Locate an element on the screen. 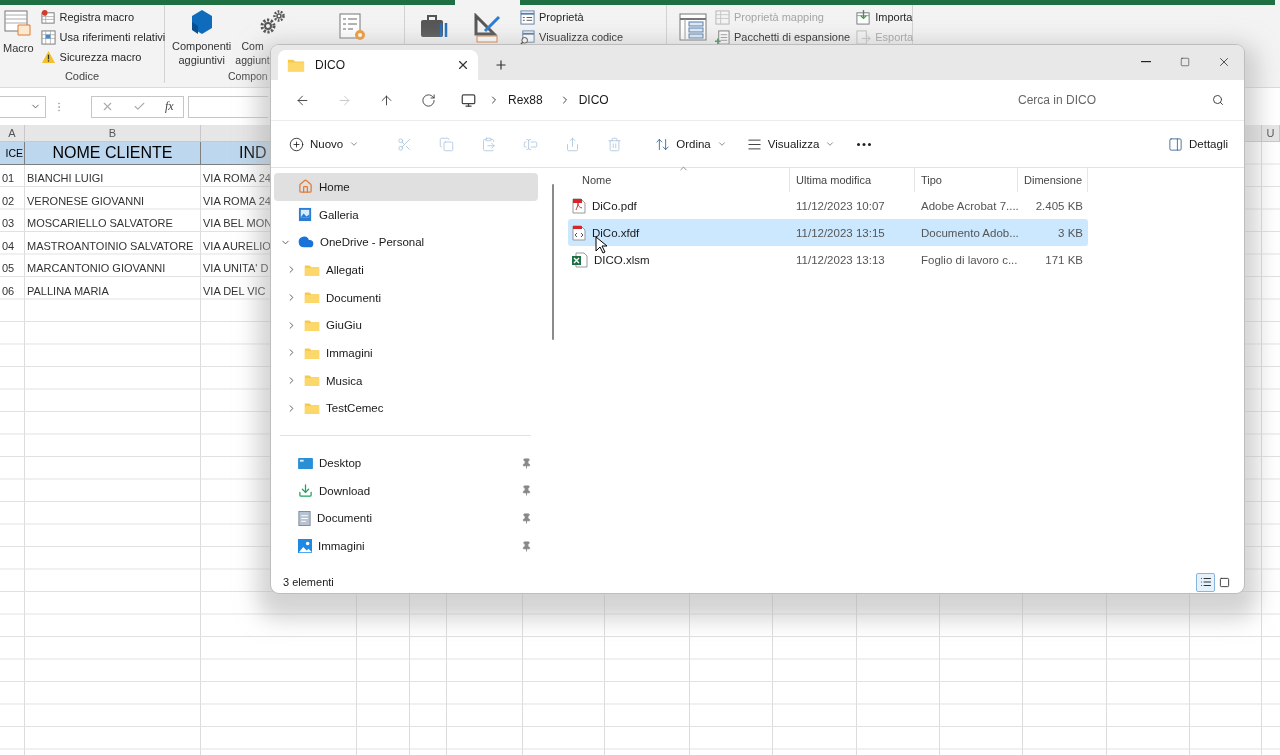 This screenshot has height=755, width=1280. status-text: 3 elementi is located at coordinates (309, 582).